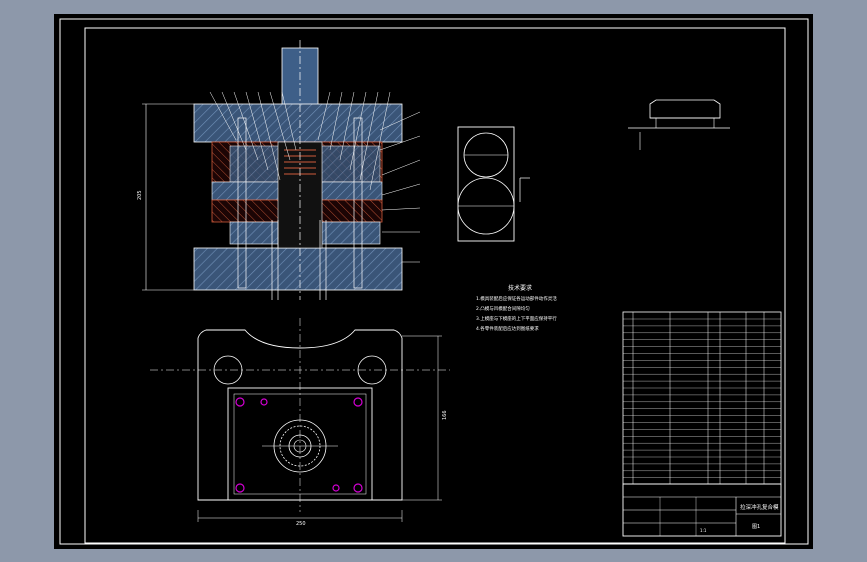 The height and width of the screenshot is (562, 867). Describe the element at coordinates (445, 415) in the screenshot. I see `plan-height-dim: 166` at that location.